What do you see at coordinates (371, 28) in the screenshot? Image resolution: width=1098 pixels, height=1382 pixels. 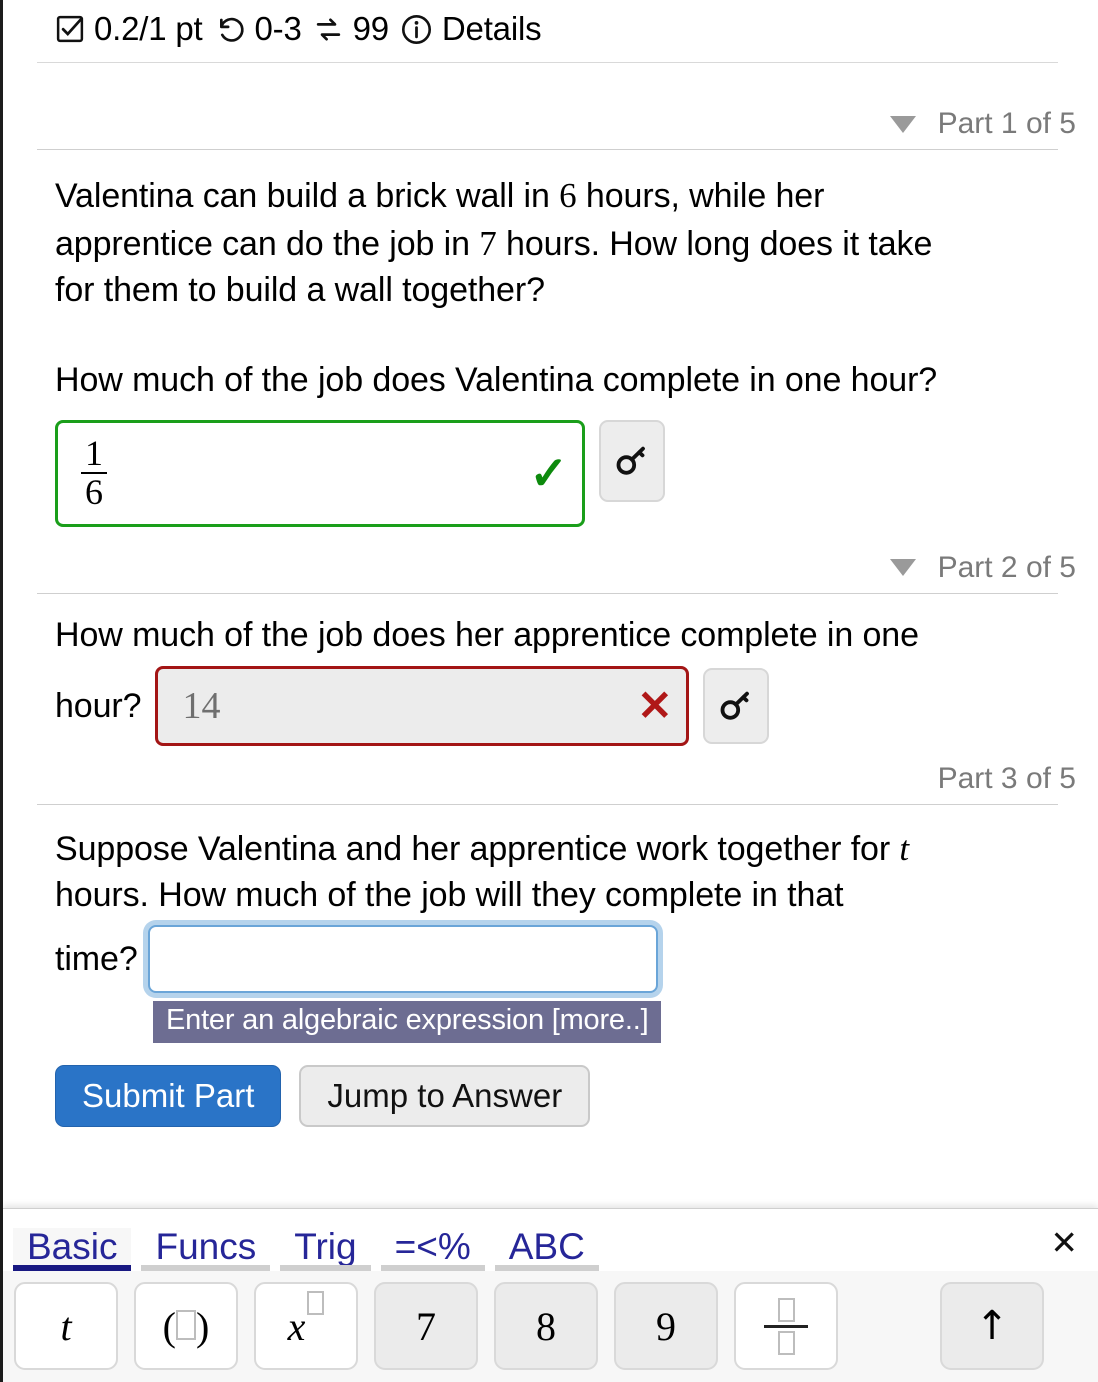 I see `exchange-count: 99` at bounding box center [371, 28].